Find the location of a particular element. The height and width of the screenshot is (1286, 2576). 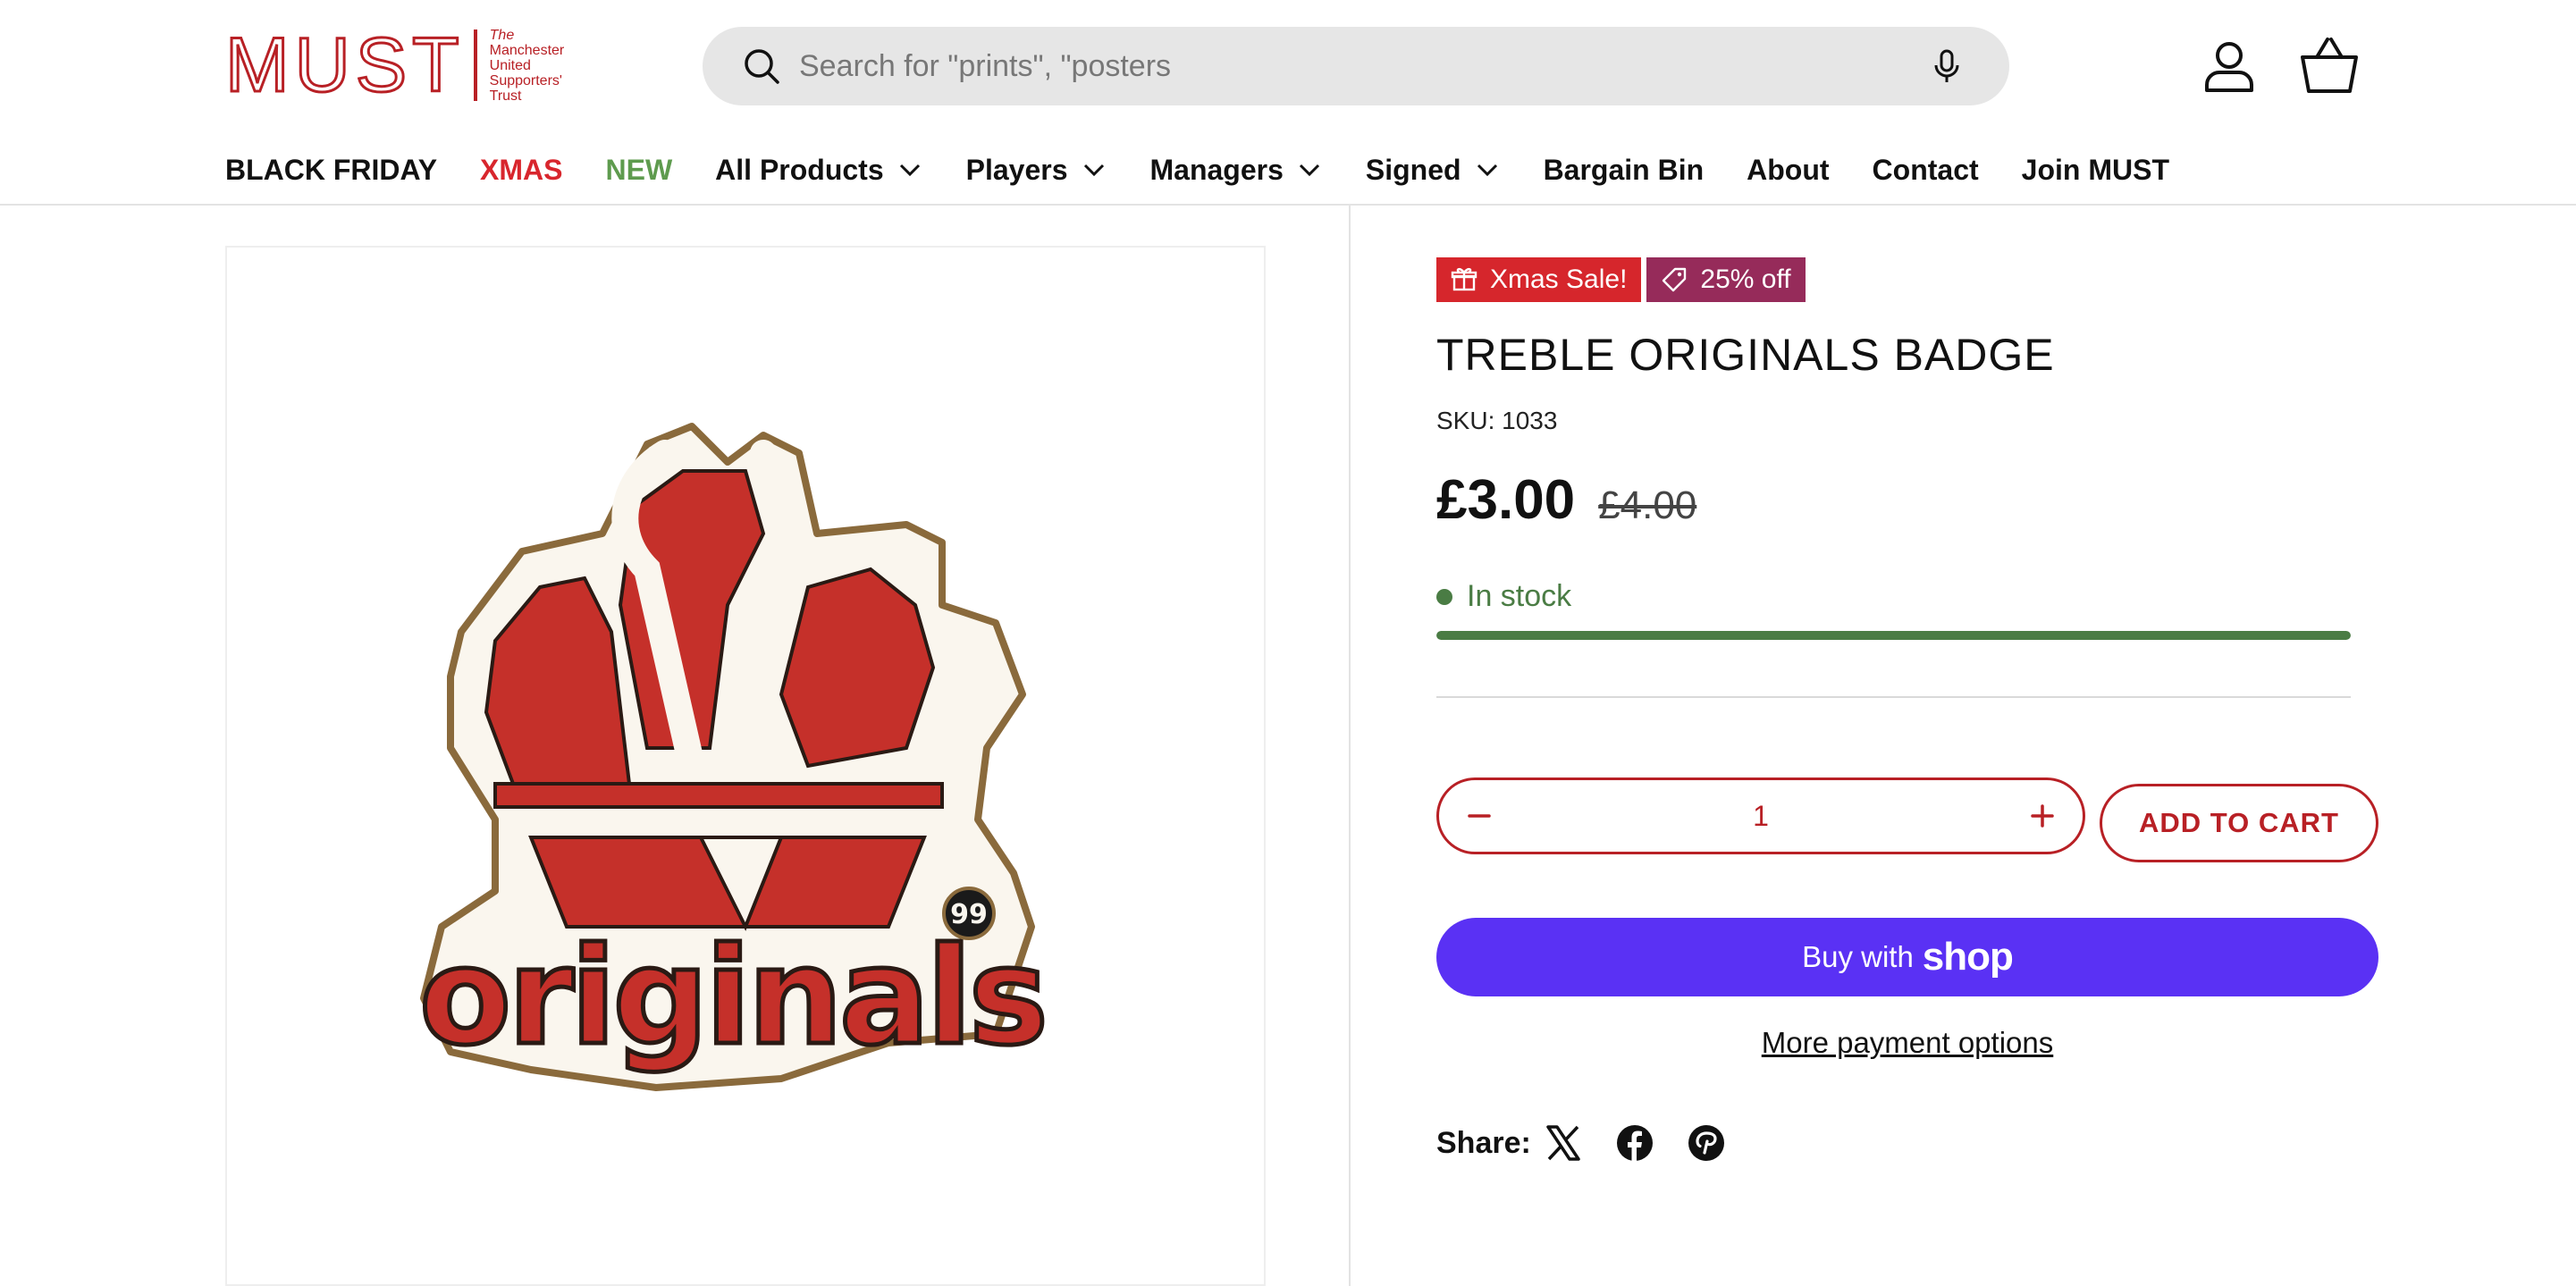

nav-item-all-products: All Products is located at coordinates (819, 170).